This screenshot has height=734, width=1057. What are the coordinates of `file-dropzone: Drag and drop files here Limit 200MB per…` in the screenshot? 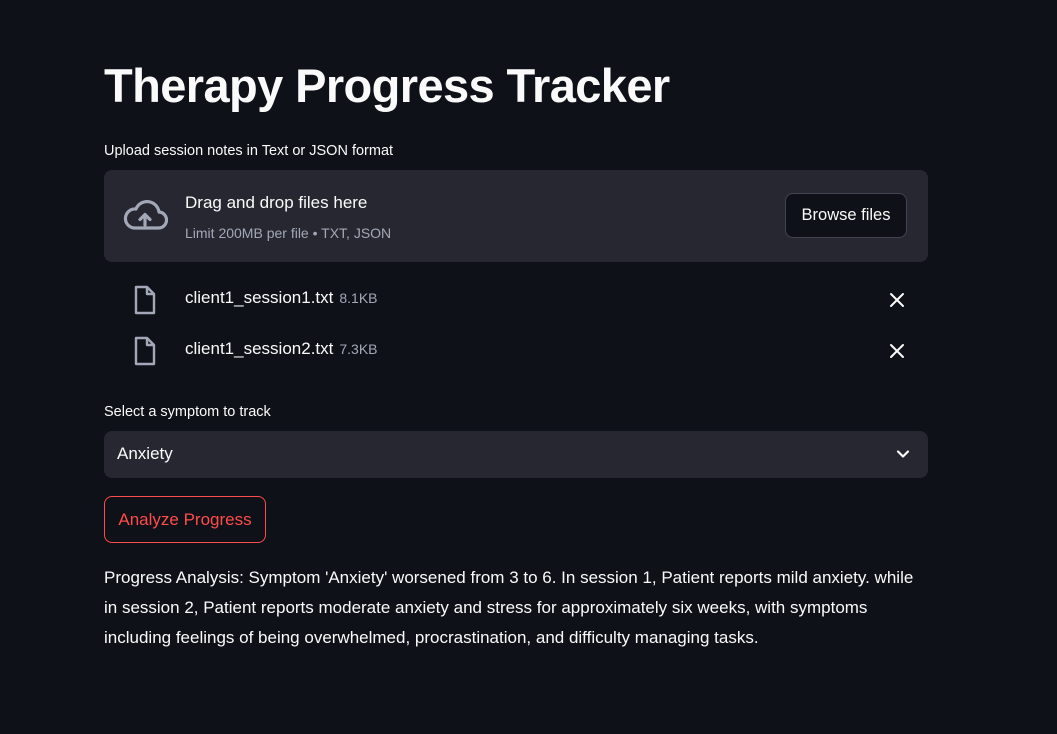 It's located at (516, 216).